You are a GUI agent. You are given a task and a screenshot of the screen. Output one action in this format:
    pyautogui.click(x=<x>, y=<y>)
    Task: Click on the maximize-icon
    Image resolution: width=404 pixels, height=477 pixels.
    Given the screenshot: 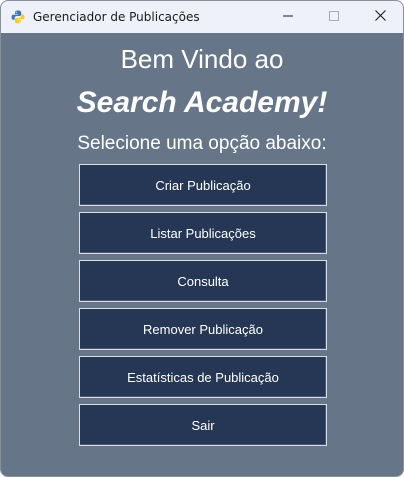 What is the action you would take?
    pyautogui.click(x=334, y=17)
    